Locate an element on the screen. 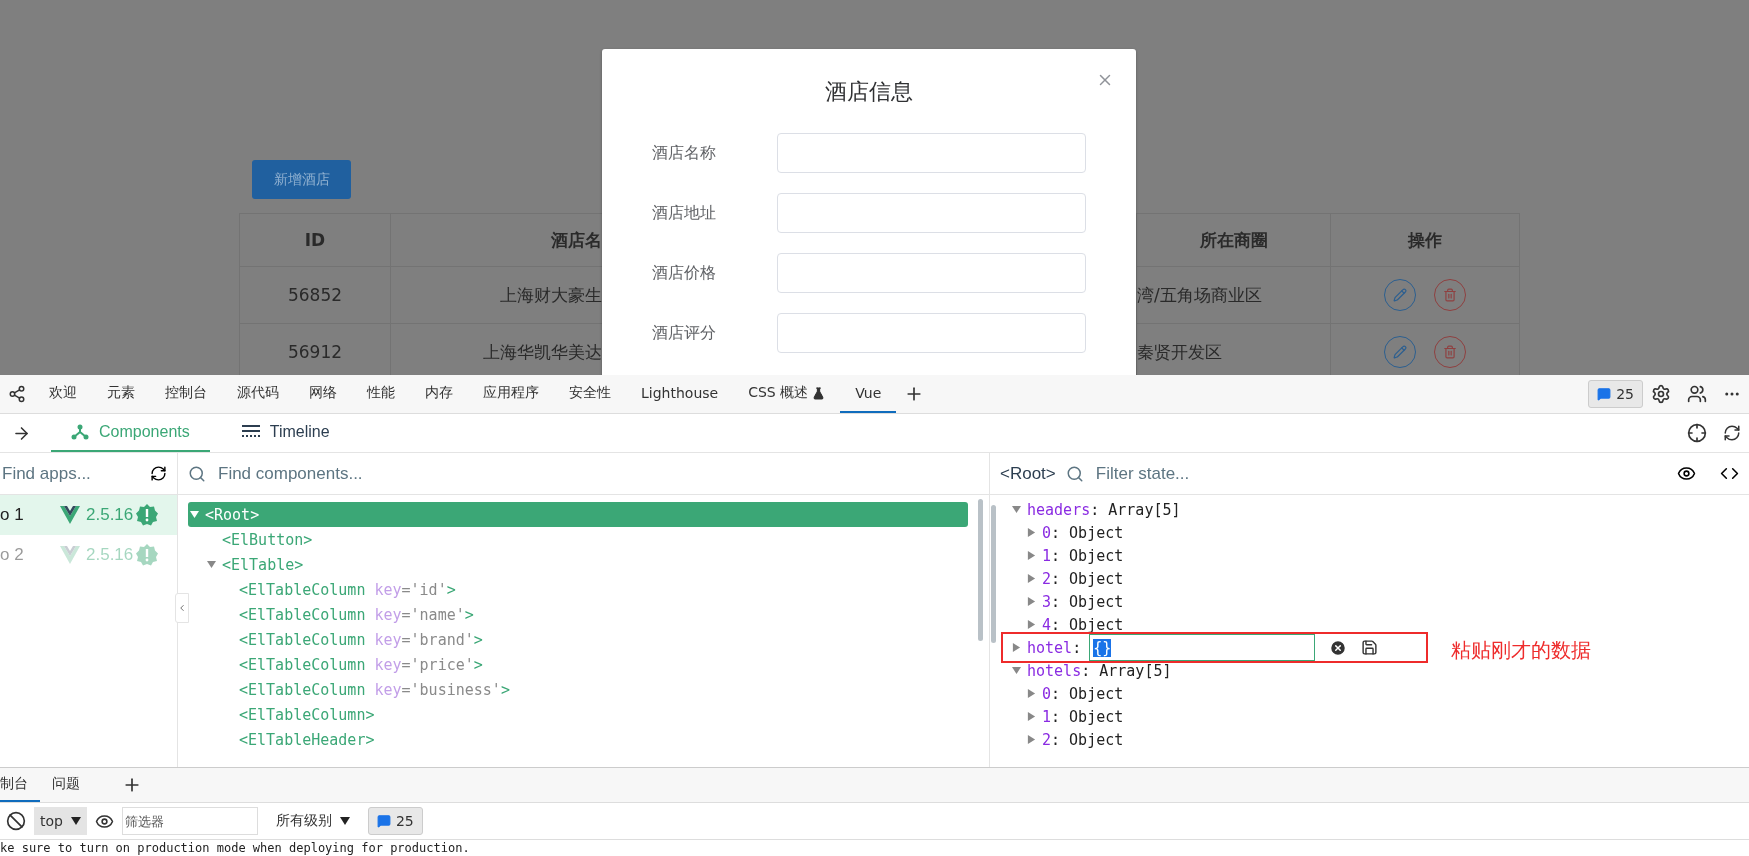 The width and height of the screenshot is (1749, 856). eye-icon is located at coordinates (1686, 473).